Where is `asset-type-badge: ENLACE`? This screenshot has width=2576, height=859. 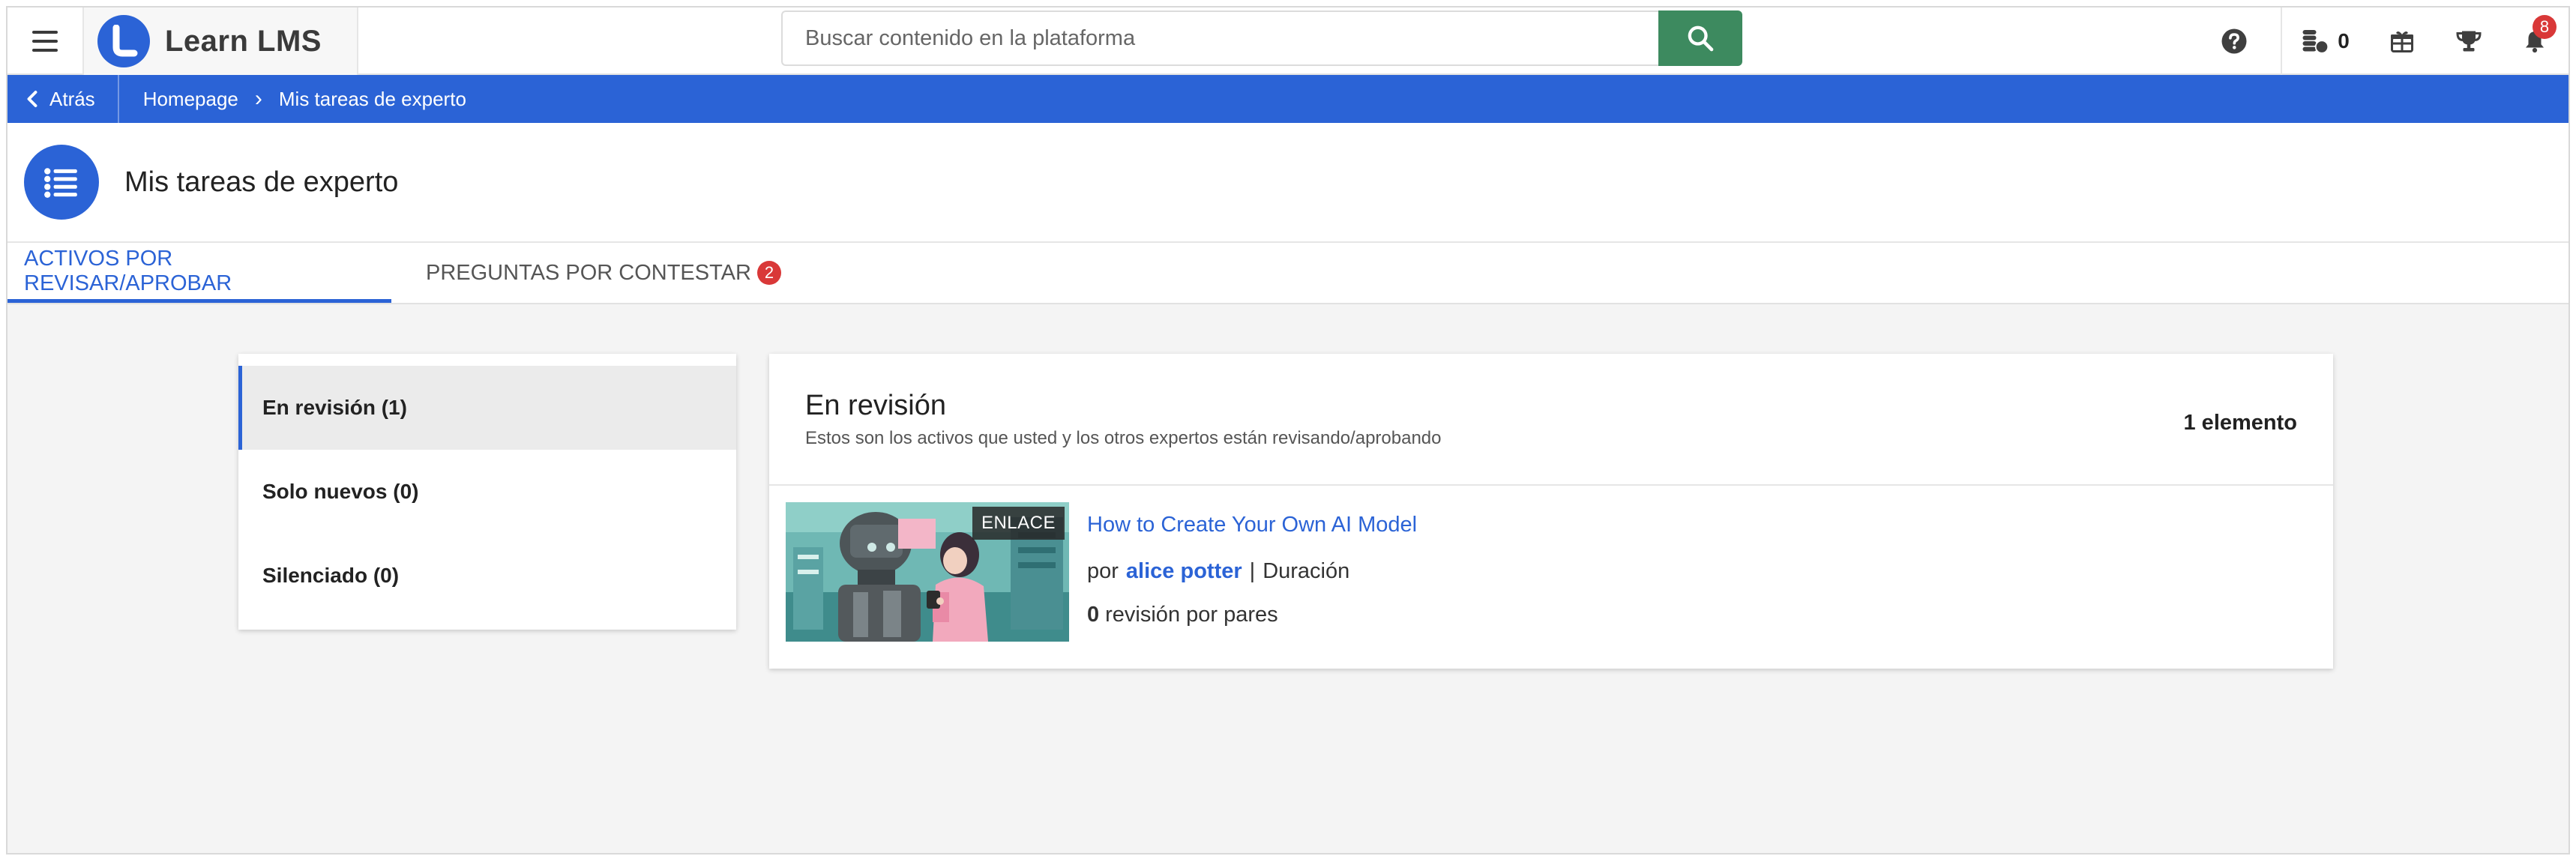
asset-type-badge: ENLACE is located at coordinates (1019, 523).